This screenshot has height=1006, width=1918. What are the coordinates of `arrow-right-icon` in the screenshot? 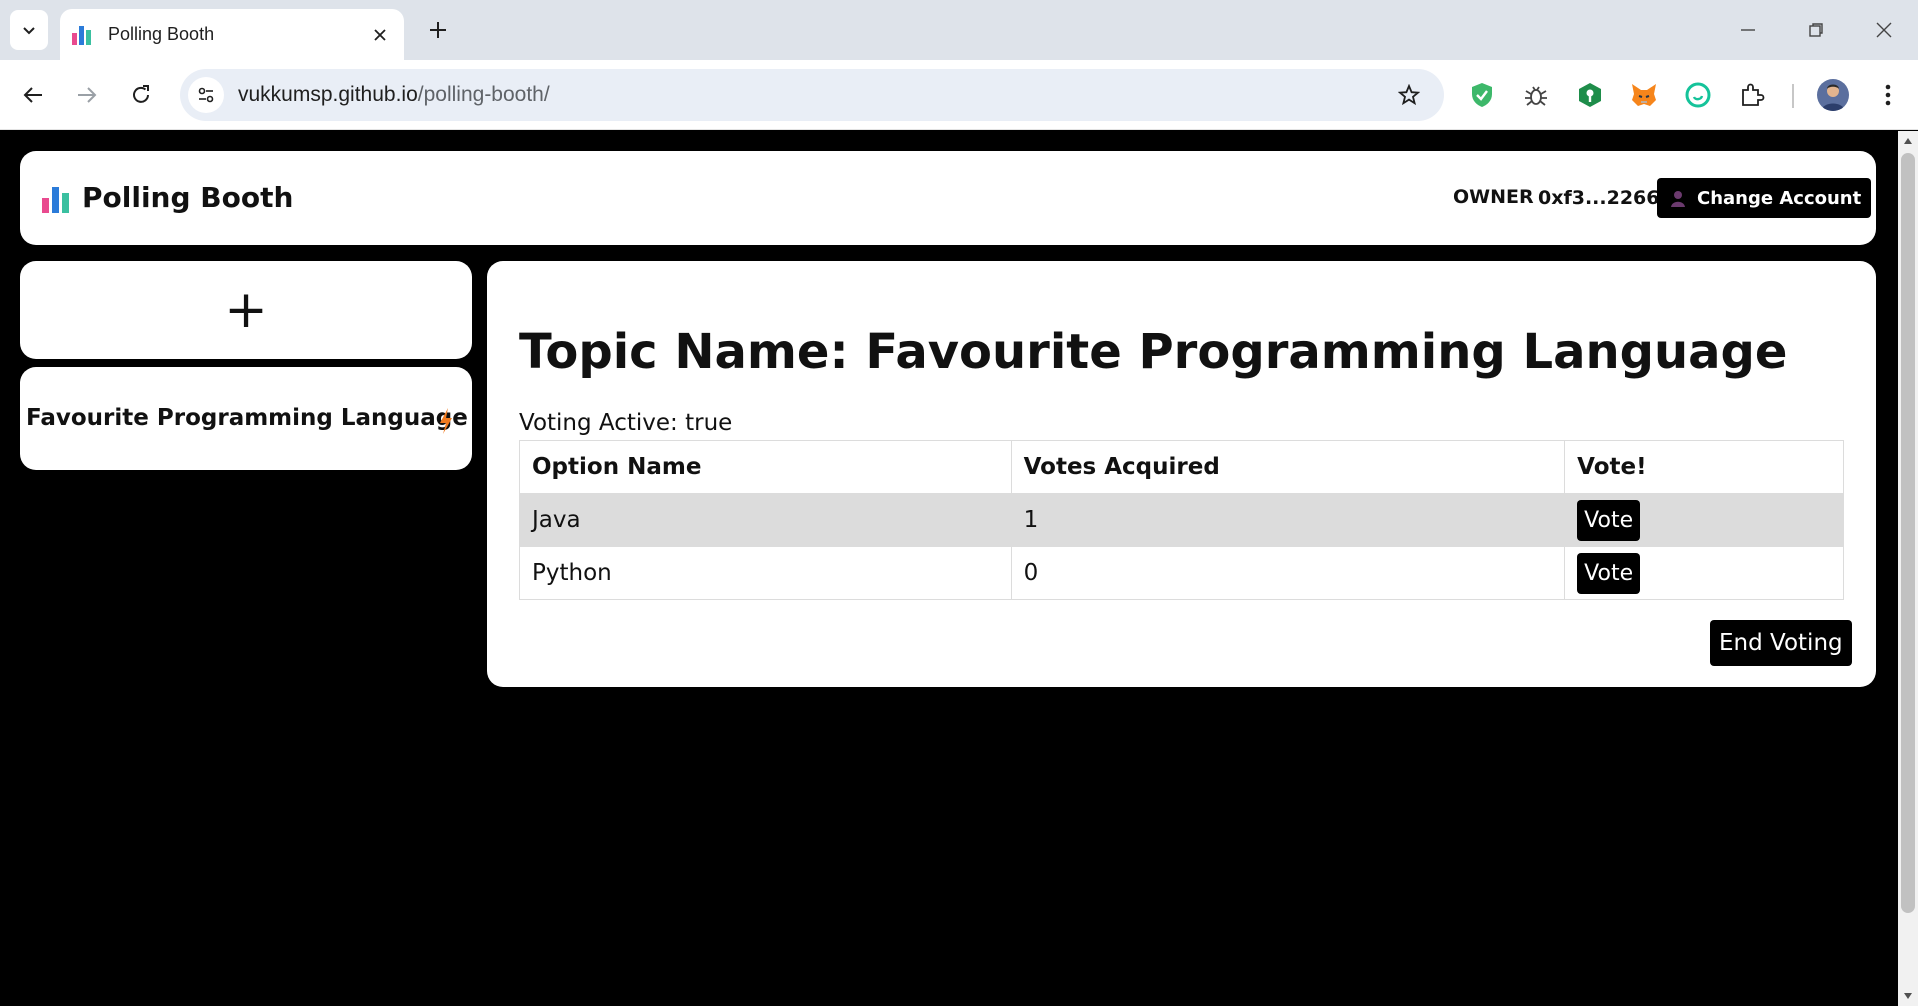 It's located at (87, 95).